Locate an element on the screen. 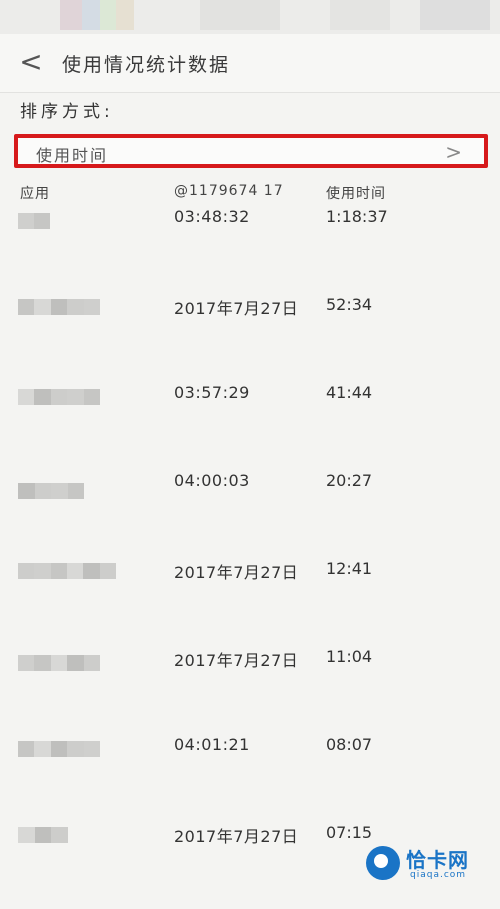 This screenshot has width=500, height=909. list-item: 2017年7月27日 12:41 is located at coordinates (250, 601).